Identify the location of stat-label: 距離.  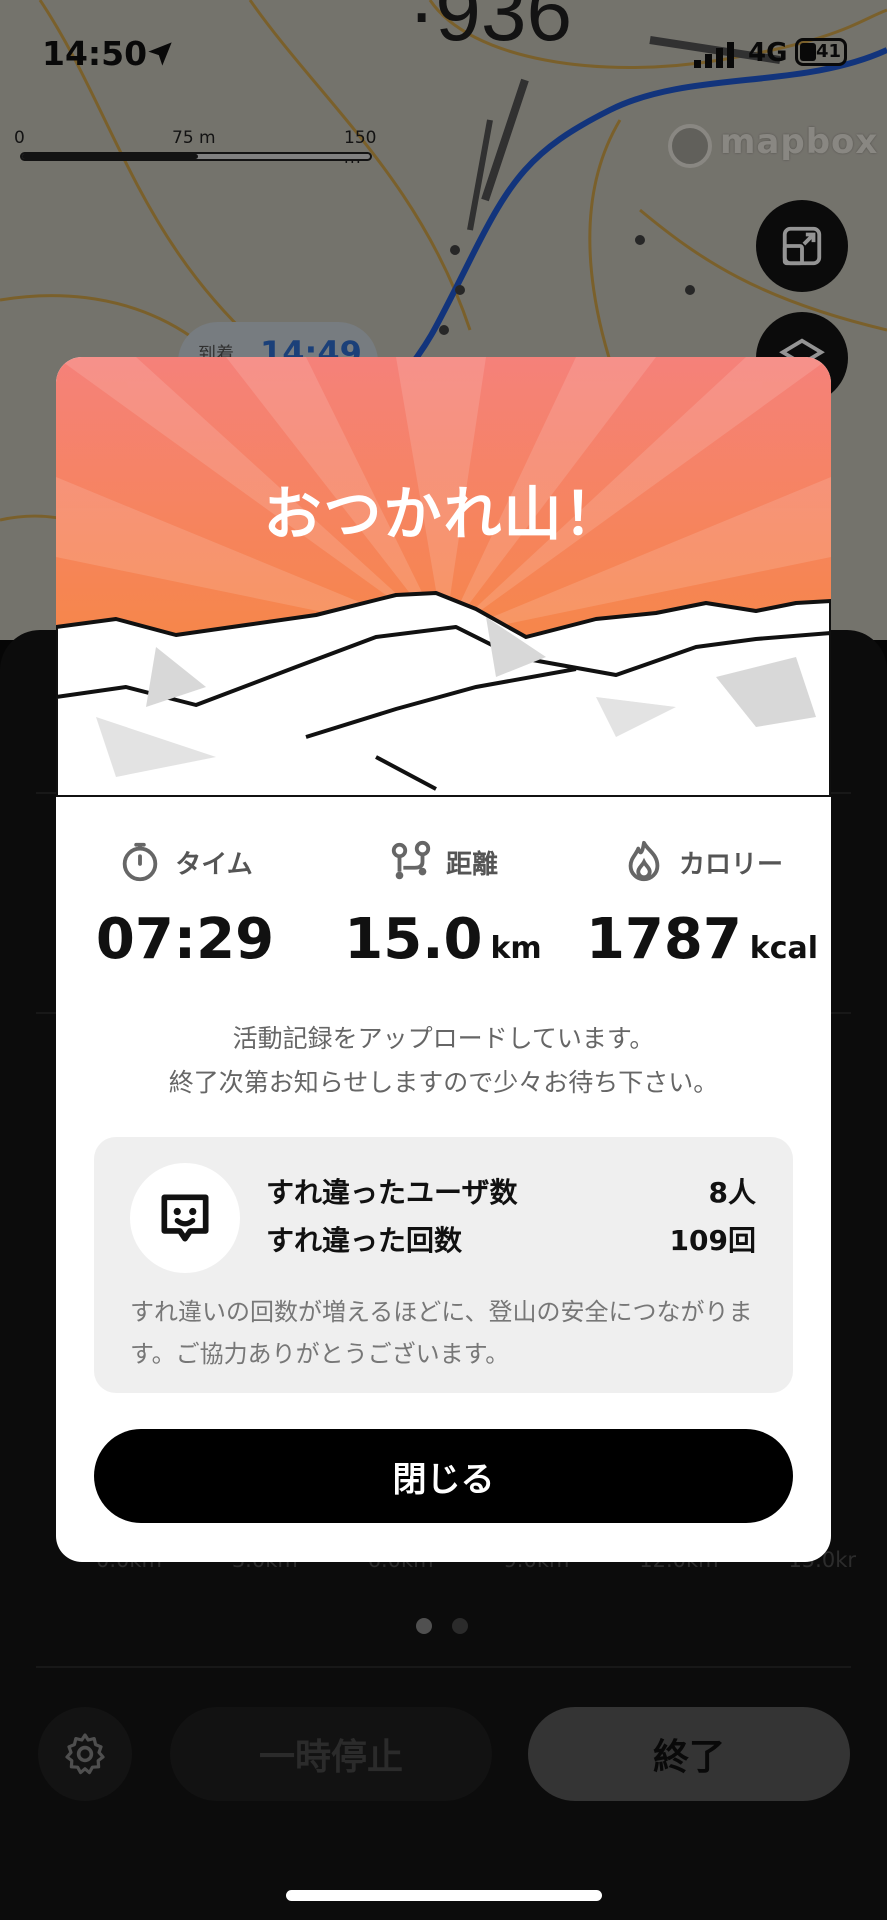
(471, 864).